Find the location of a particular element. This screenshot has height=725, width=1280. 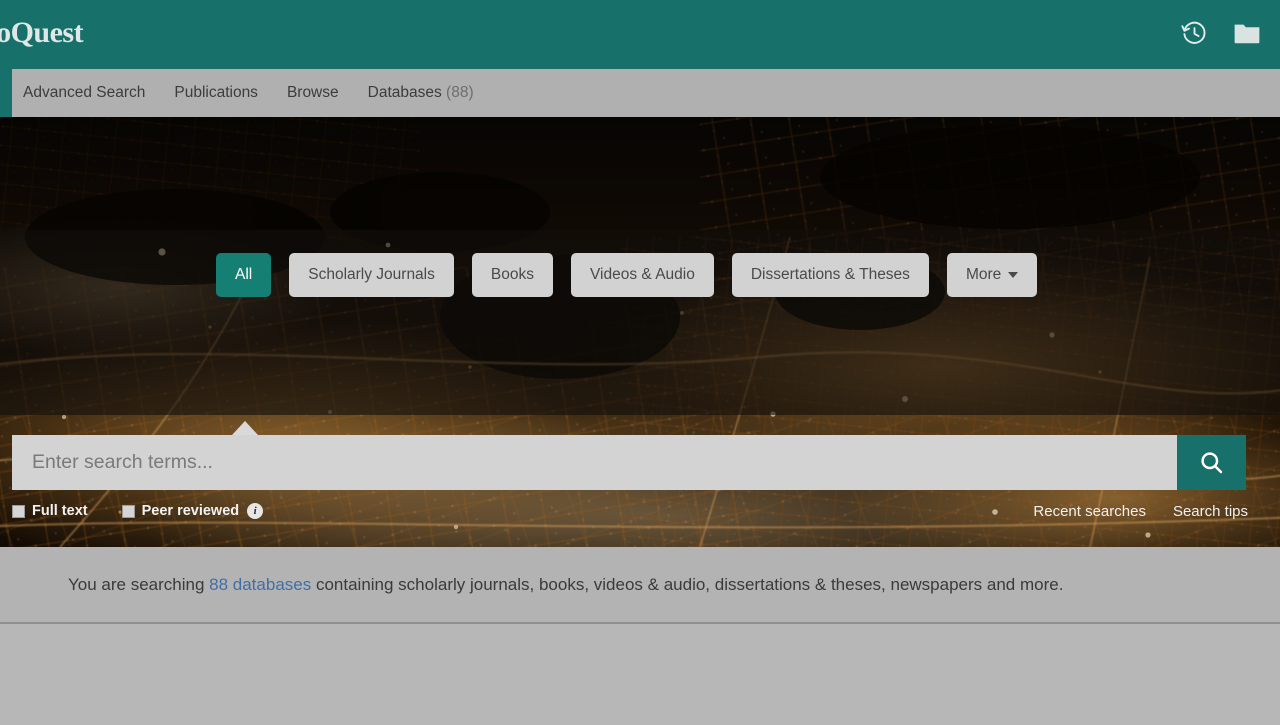

tab-all: All is located at coordinates (244, 275).